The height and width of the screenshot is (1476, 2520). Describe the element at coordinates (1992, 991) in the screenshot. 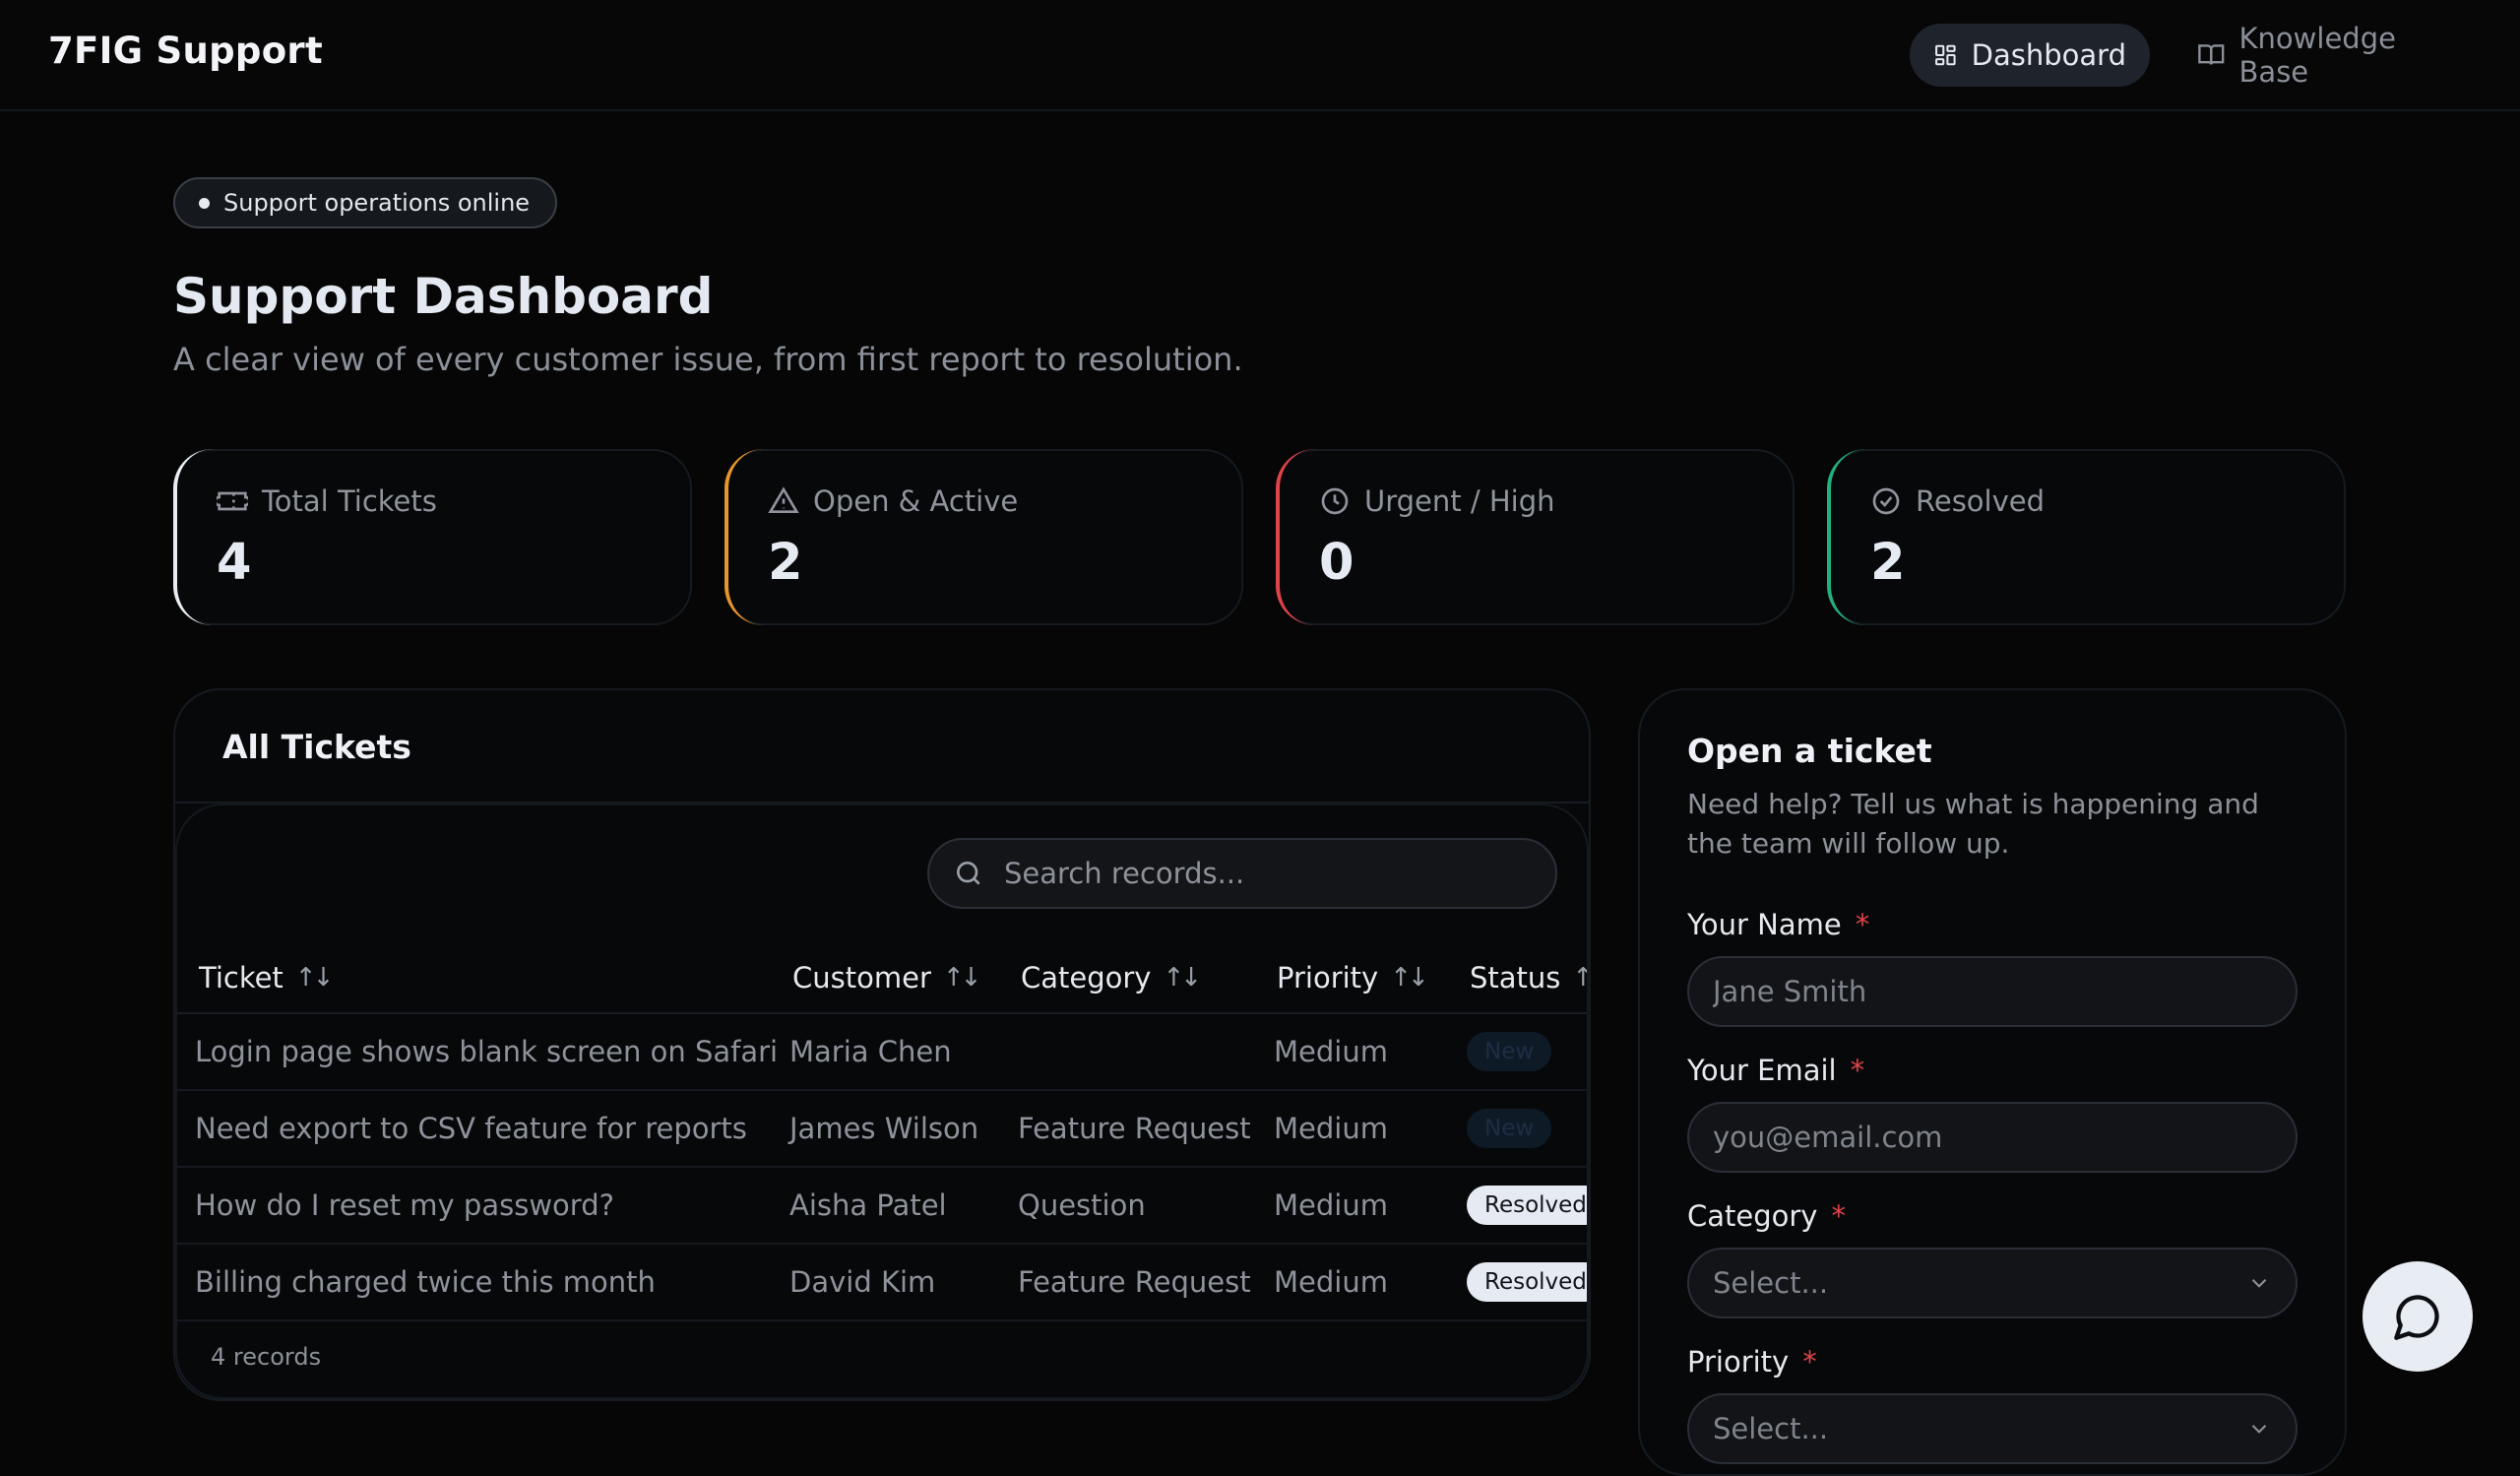

I see `name-field` at that location.